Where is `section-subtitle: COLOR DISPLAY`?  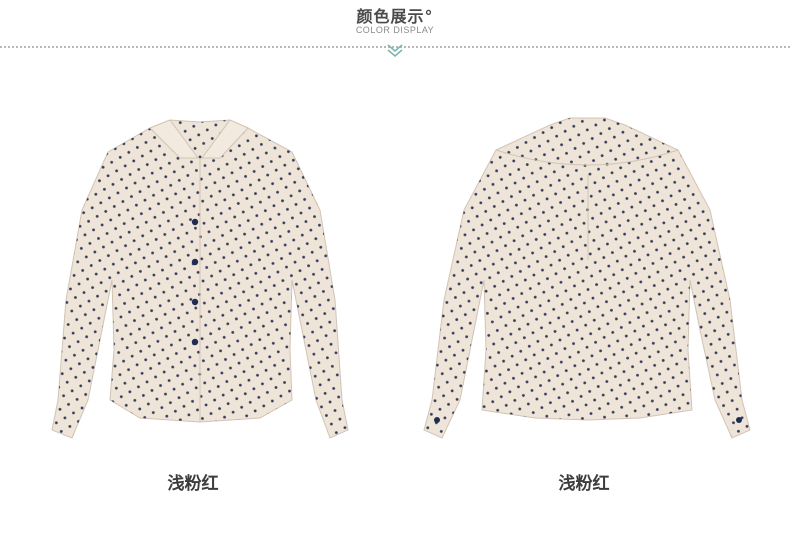 section-subtitle: COLOR DISPLAY is located at coordinates (395, 30).